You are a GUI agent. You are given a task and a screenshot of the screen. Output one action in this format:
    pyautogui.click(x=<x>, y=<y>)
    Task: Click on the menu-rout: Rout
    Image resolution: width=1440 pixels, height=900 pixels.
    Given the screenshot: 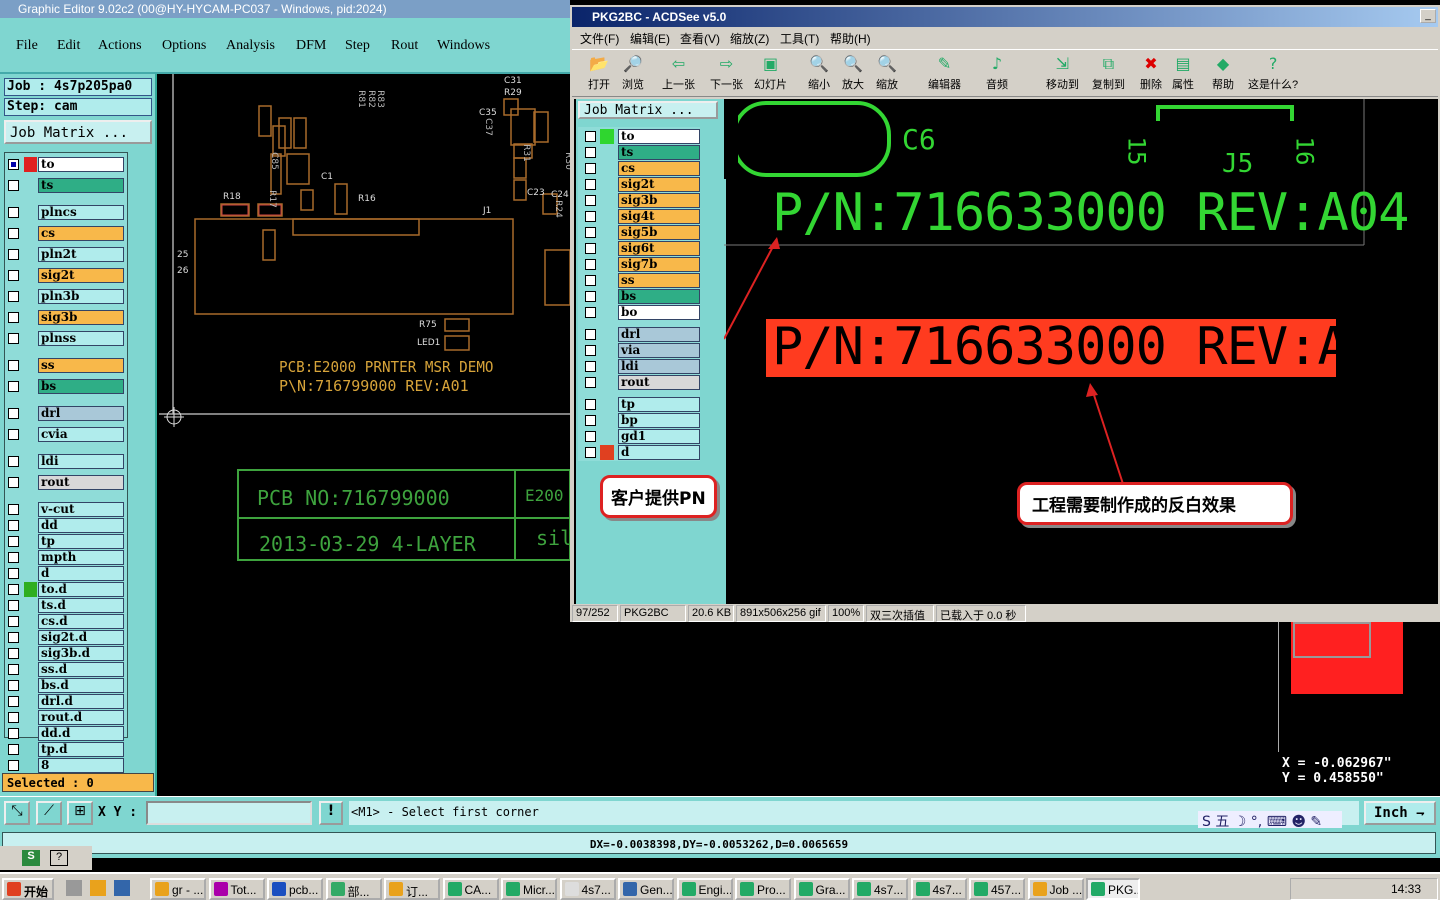 What is the action you would take?
    pyautogui.click(x=404, y=46)
    